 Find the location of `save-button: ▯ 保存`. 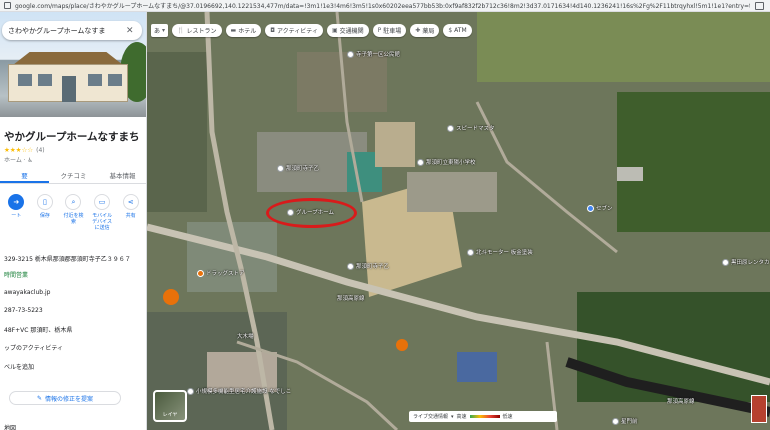

save-button: ▯ 保存 is located at coordinates (45, 219).